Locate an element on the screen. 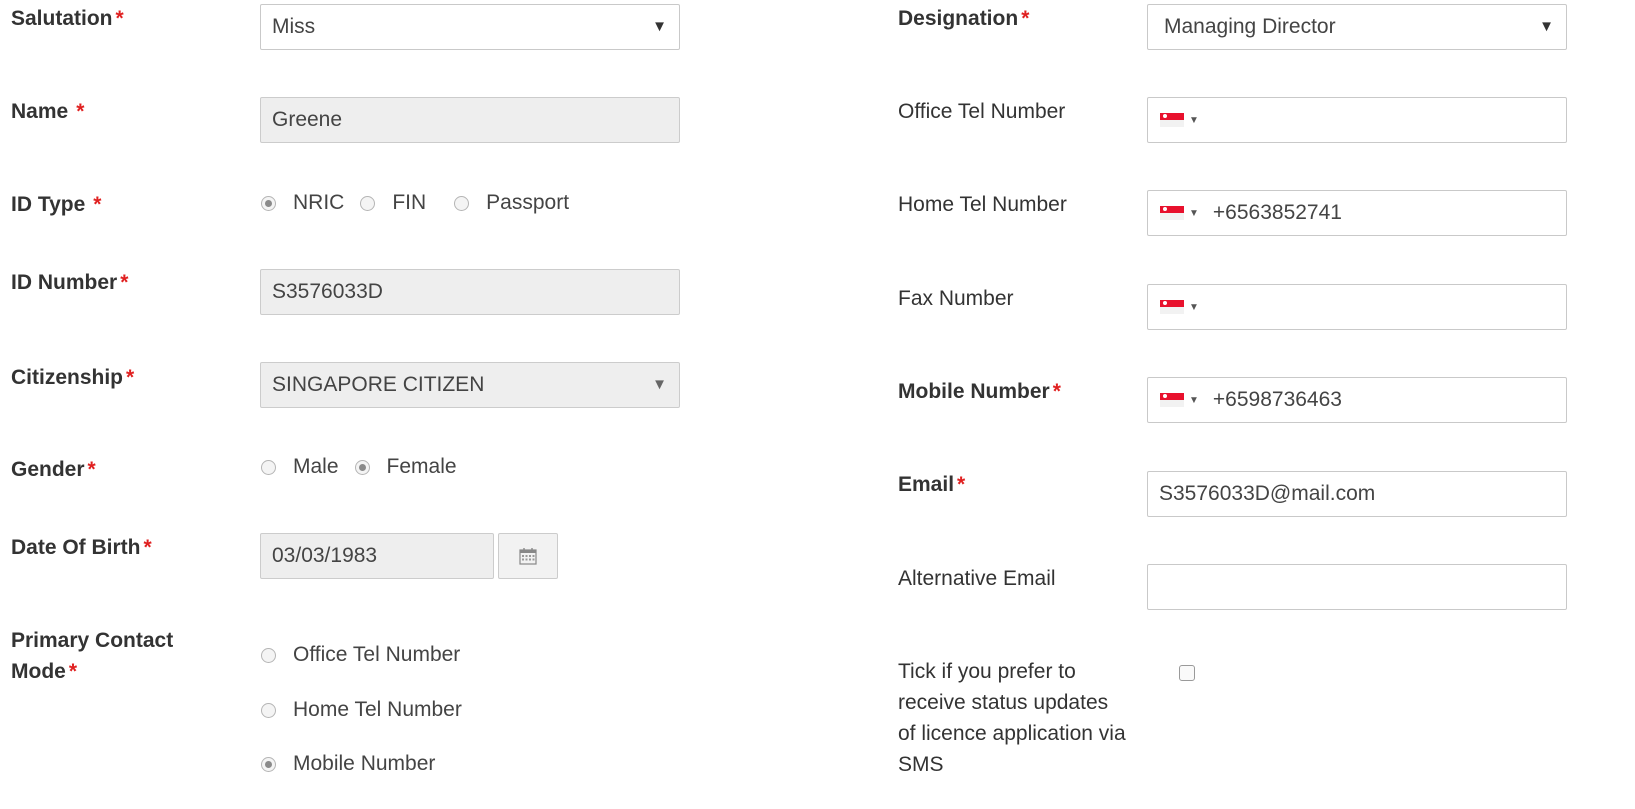  sms-preference-checkbox is located at coordinates (1187, 673).